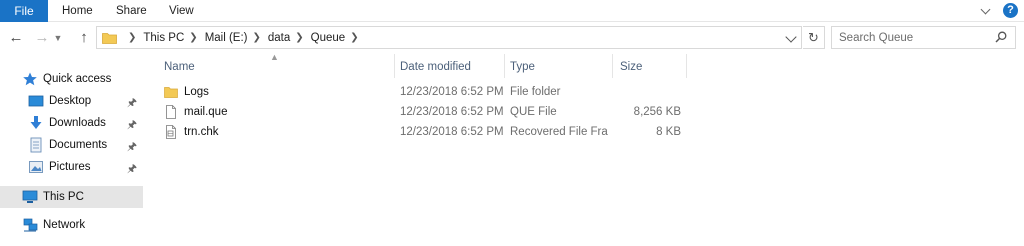  What do you see at coordinates (179, 67) in the screenshot?
I see `column-header-name: Name` at bounding box center [179, 67].